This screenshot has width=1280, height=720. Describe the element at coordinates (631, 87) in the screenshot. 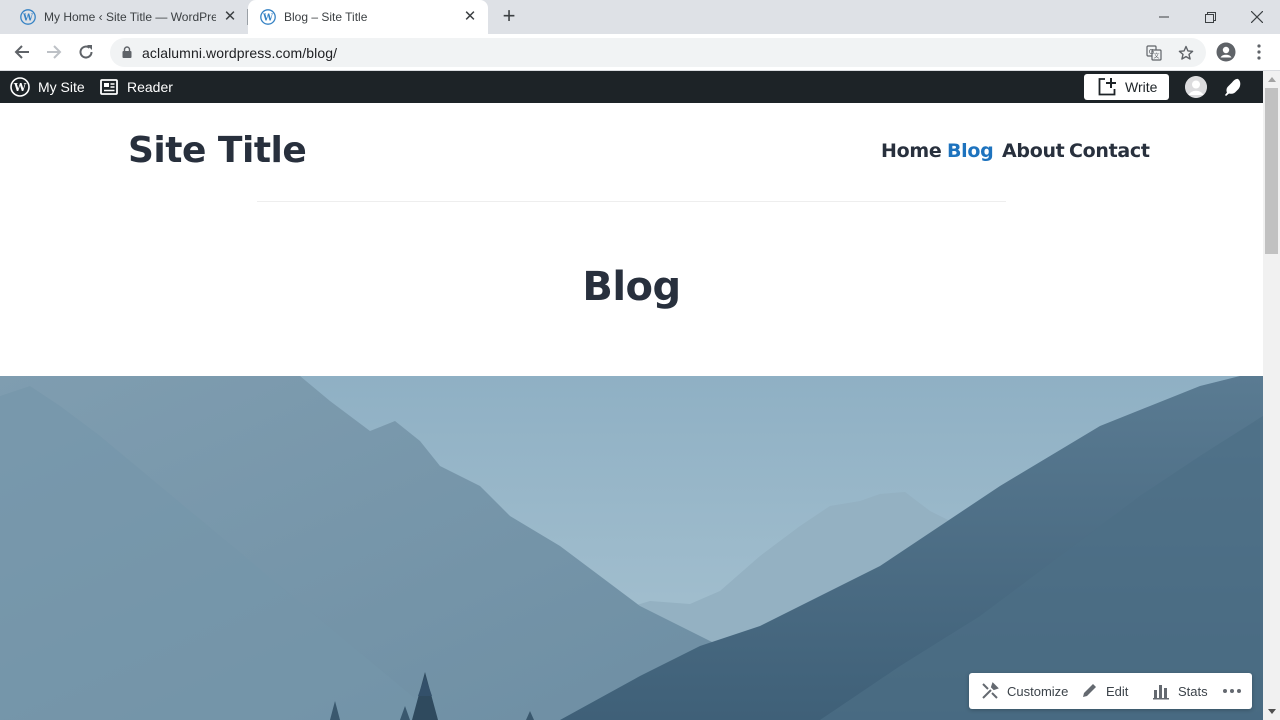

I see `wp-admin-bar: W My Site Reader Write` at that location.